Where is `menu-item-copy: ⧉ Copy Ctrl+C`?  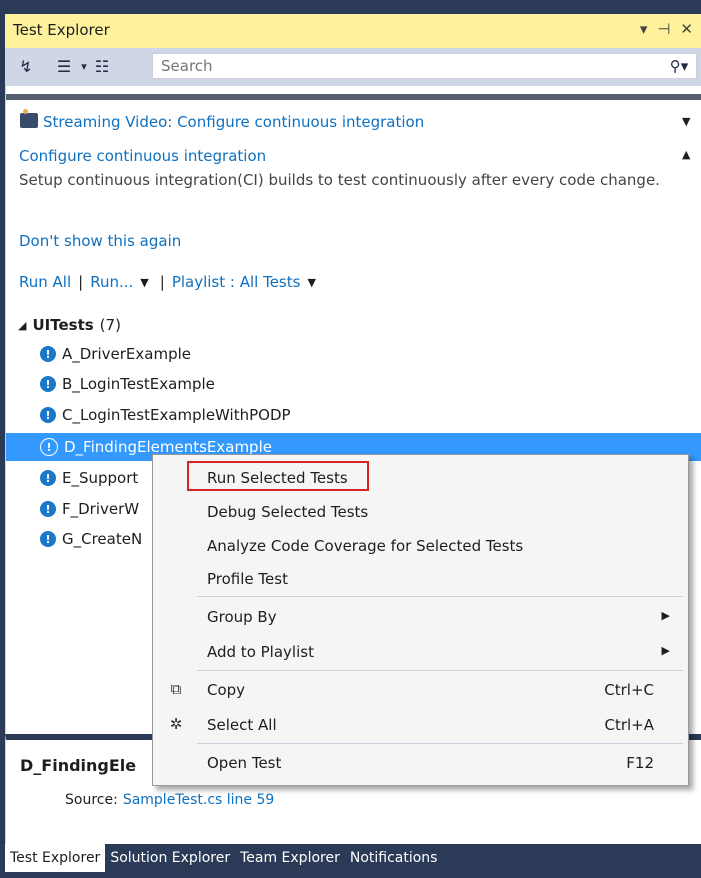
menu-item-copy: ⧉ Copy Ctrl+C is located at coordinates (420, 690).